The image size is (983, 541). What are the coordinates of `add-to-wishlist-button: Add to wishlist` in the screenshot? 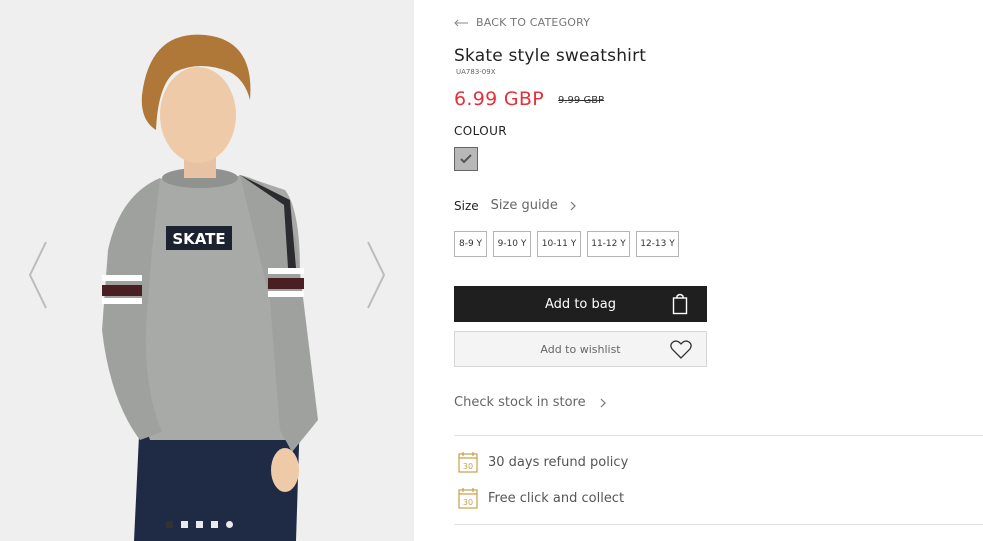 It's located at (580, 349).